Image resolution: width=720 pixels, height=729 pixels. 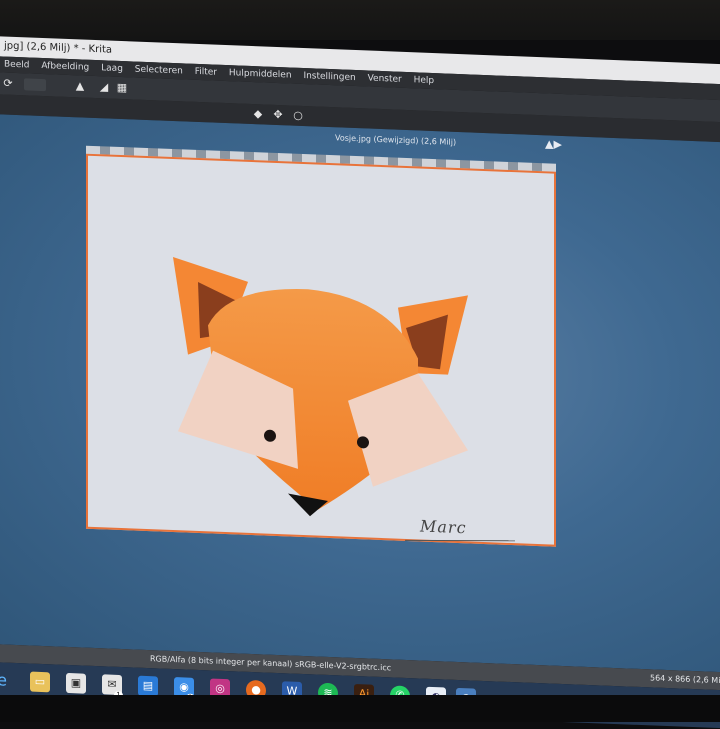 What do you see at coordinates (258, 113) in the screenshot?
I see `eraser-icon: ◆` at bounding box center [258, 113].